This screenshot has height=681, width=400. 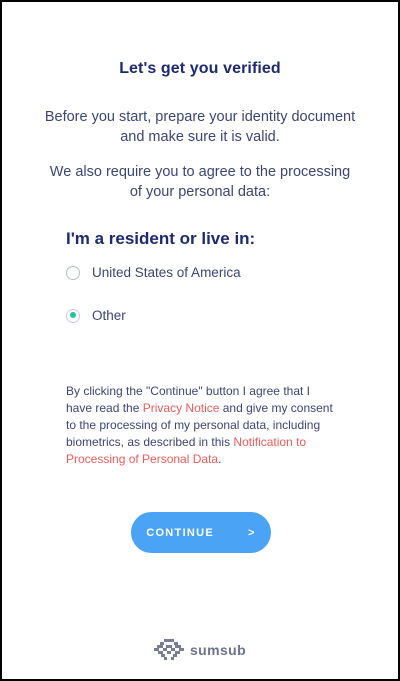 What do you see at coordinates (73, 272) in the screenshot?
I see `radio-usa` at bounding box center [73, 272].